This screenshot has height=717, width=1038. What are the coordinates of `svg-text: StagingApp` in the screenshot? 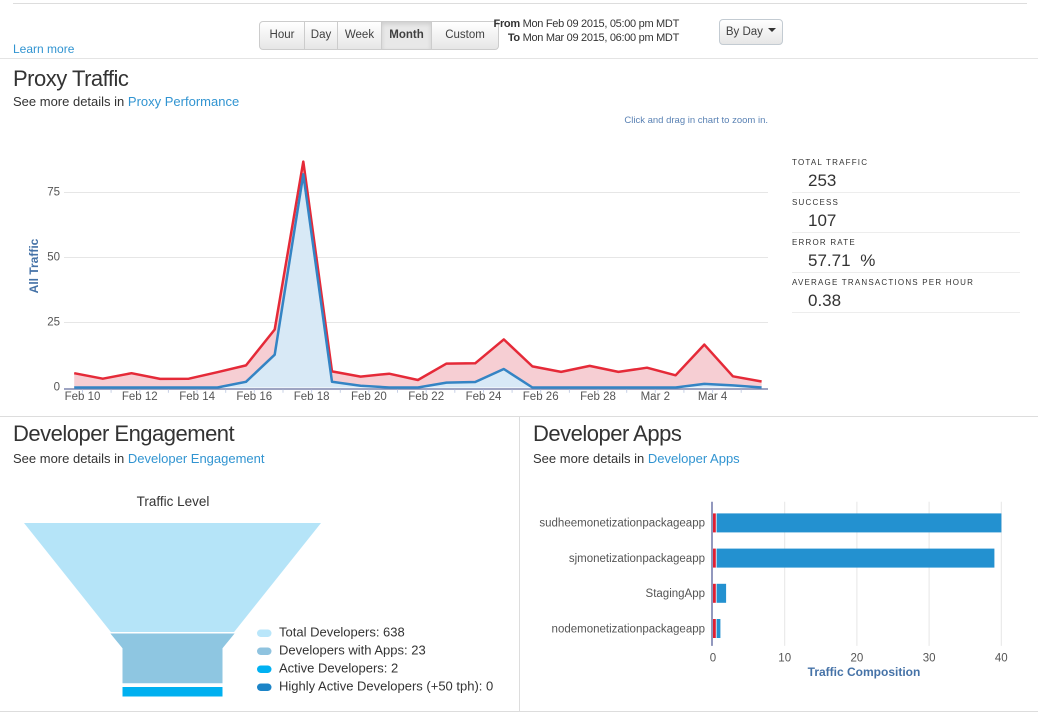 It's located at (675, 594).